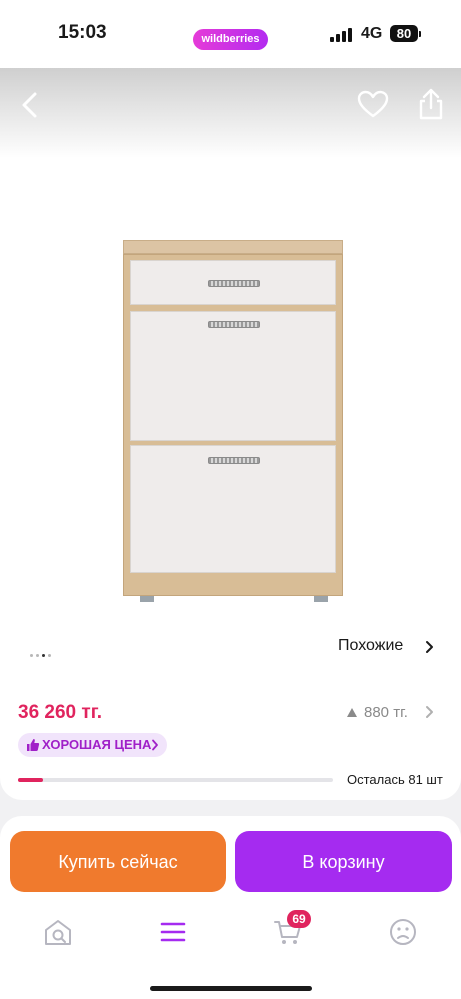 The width and height of the screenshot is (461, 999). Describe the element at coordinates (372, 33) in the screenshot. I see `network-type: 4G` at that location.